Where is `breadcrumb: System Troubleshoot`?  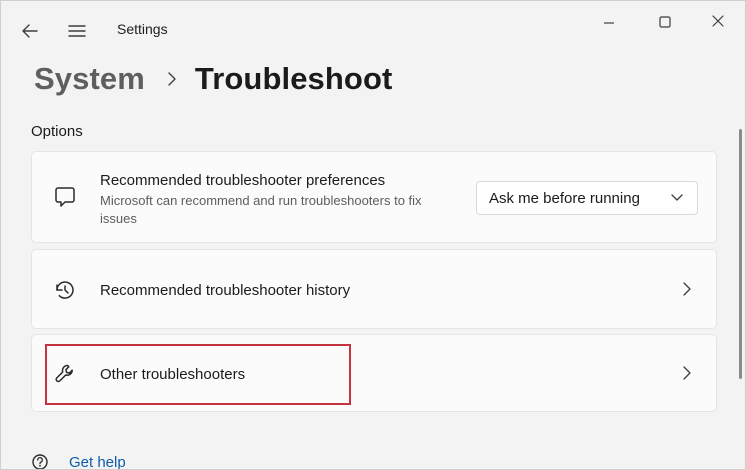 breadcrumb: System Troubleshoot is located at coordinates (213, 79).